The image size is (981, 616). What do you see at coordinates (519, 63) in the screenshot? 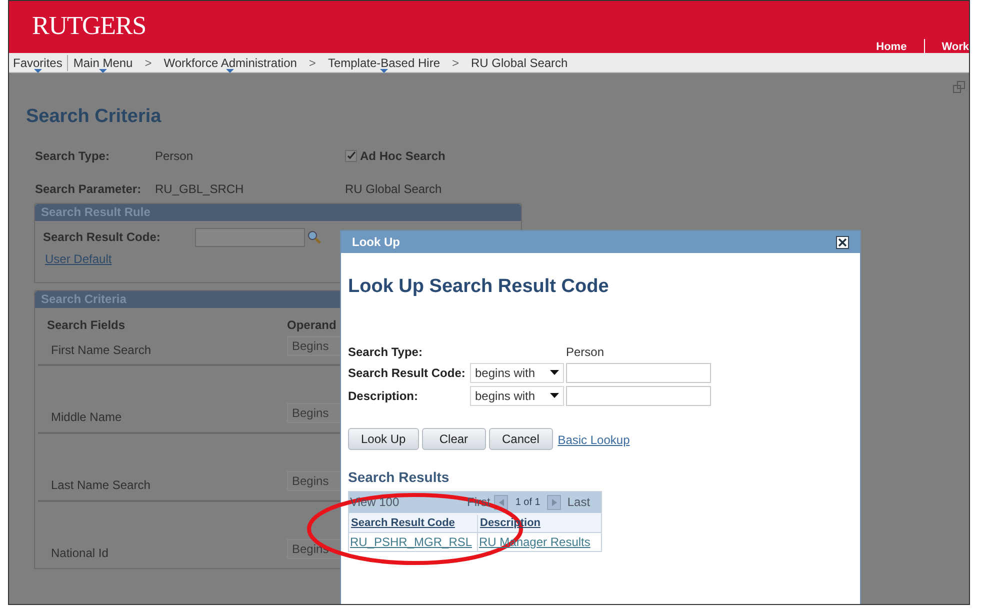
I see `breadcrumb-link: RU Global Search` at bounding box center [519, 63].